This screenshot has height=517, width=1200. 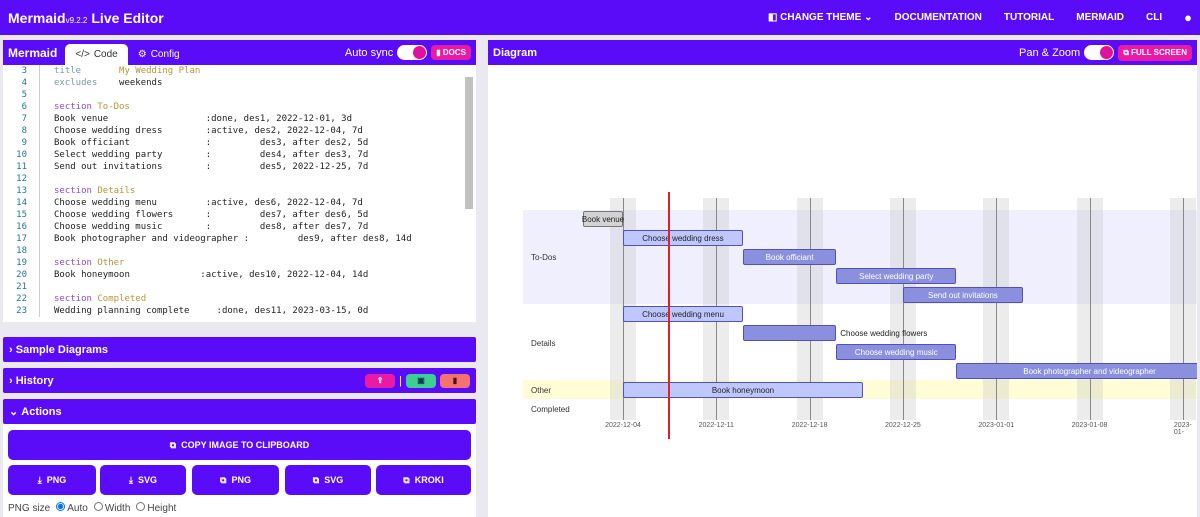 I want to click on editor-scrollbar, so click(x=469, y=143).